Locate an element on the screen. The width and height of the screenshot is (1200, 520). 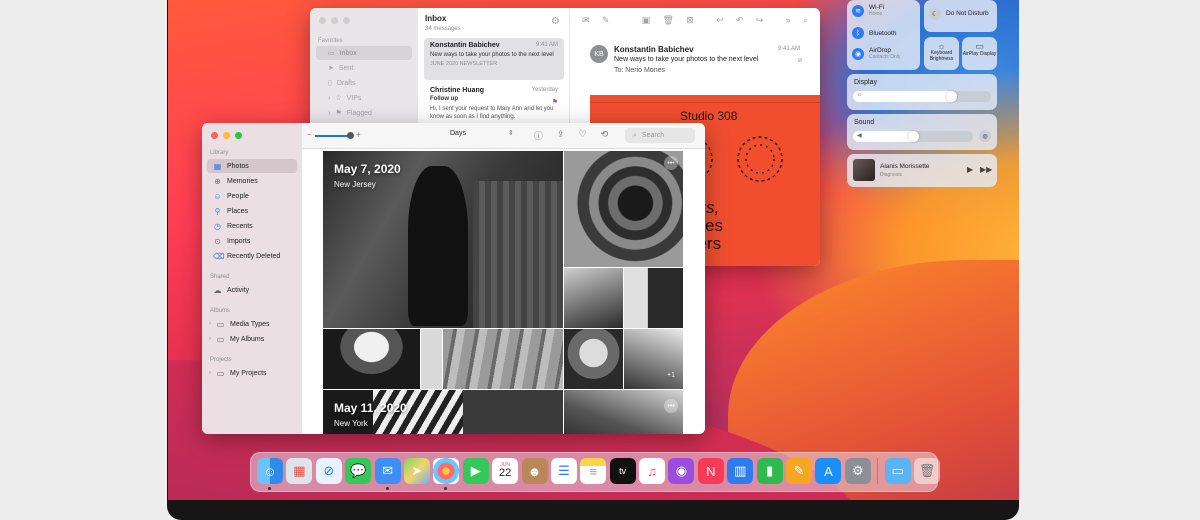
sidebar-item-recently-deleted: ⌫ Recently Deleted is located at coordinates (252, 256).